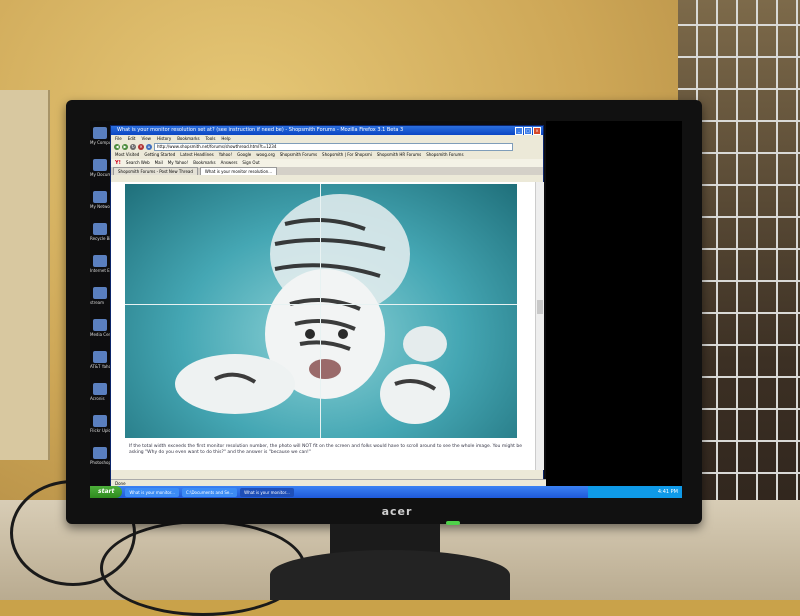 The height and width of the screenshot is (616, 800). I want to click on yahoo-logo: Y!, so click(118, 163).